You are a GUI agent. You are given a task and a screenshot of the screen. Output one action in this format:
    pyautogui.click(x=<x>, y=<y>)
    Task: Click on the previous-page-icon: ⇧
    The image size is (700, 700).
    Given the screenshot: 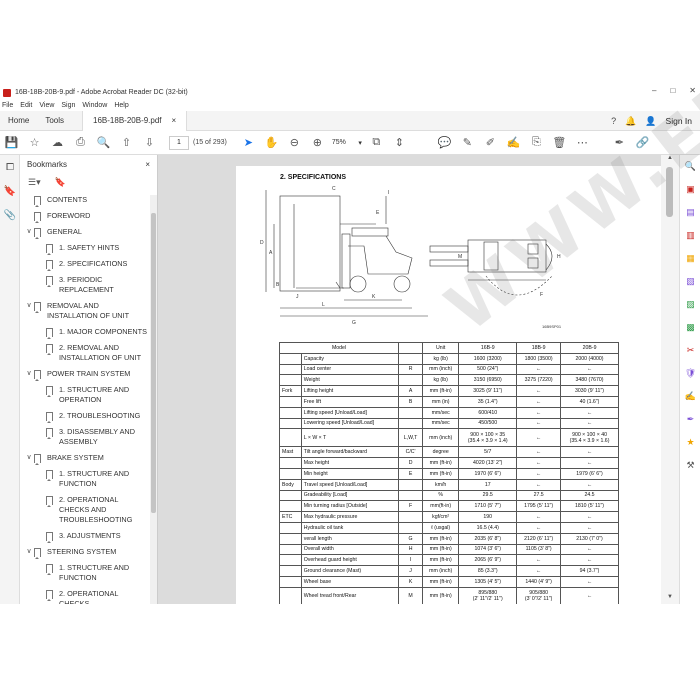 What is the action you would take?
    pyautogui.click(x=126, y=143)
    